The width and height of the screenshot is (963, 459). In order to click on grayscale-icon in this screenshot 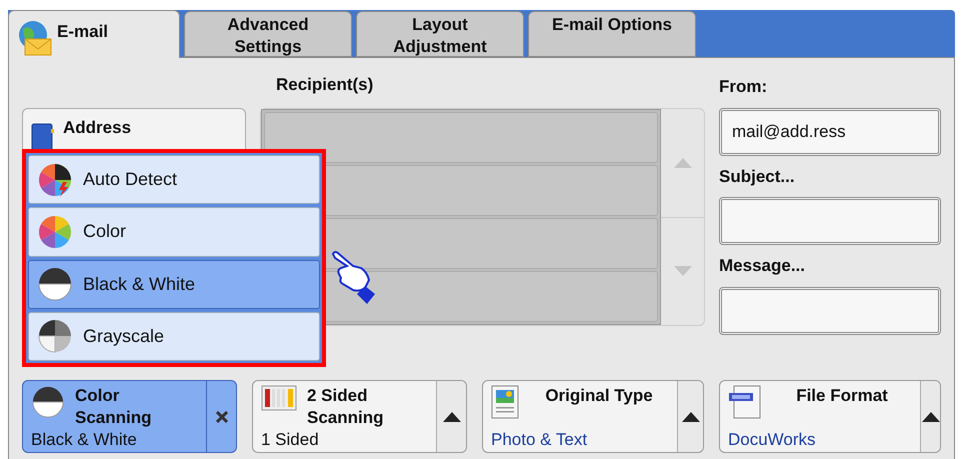, I will do `click(55, 336)`.